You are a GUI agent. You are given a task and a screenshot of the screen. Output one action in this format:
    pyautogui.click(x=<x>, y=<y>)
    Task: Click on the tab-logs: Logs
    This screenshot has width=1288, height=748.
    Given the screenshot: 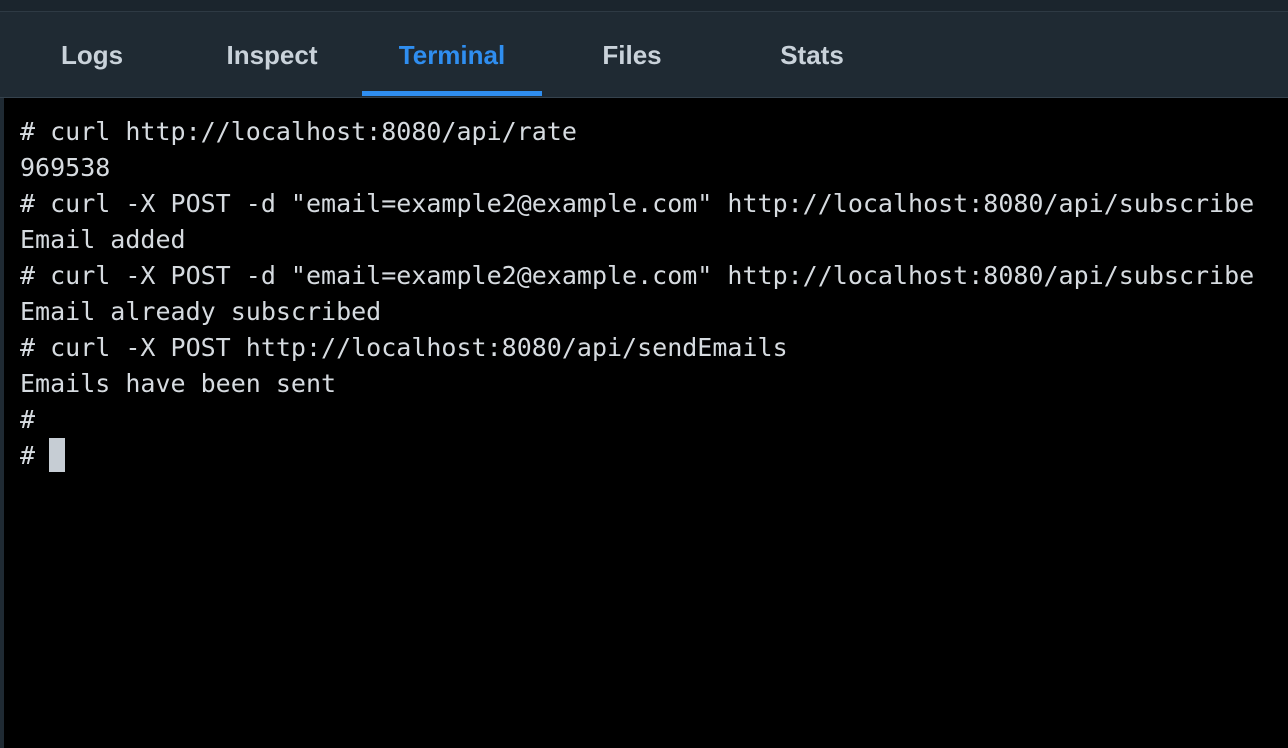 What is the action you would take?
    pyautogui.click(x=92, y=55)
    